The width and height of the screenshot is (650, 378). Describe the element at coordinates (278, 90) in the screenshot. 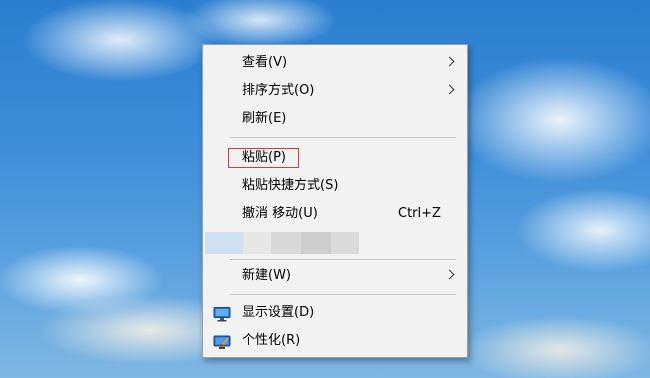

I see `menu-item-label: 排序方式(O)` at that location.